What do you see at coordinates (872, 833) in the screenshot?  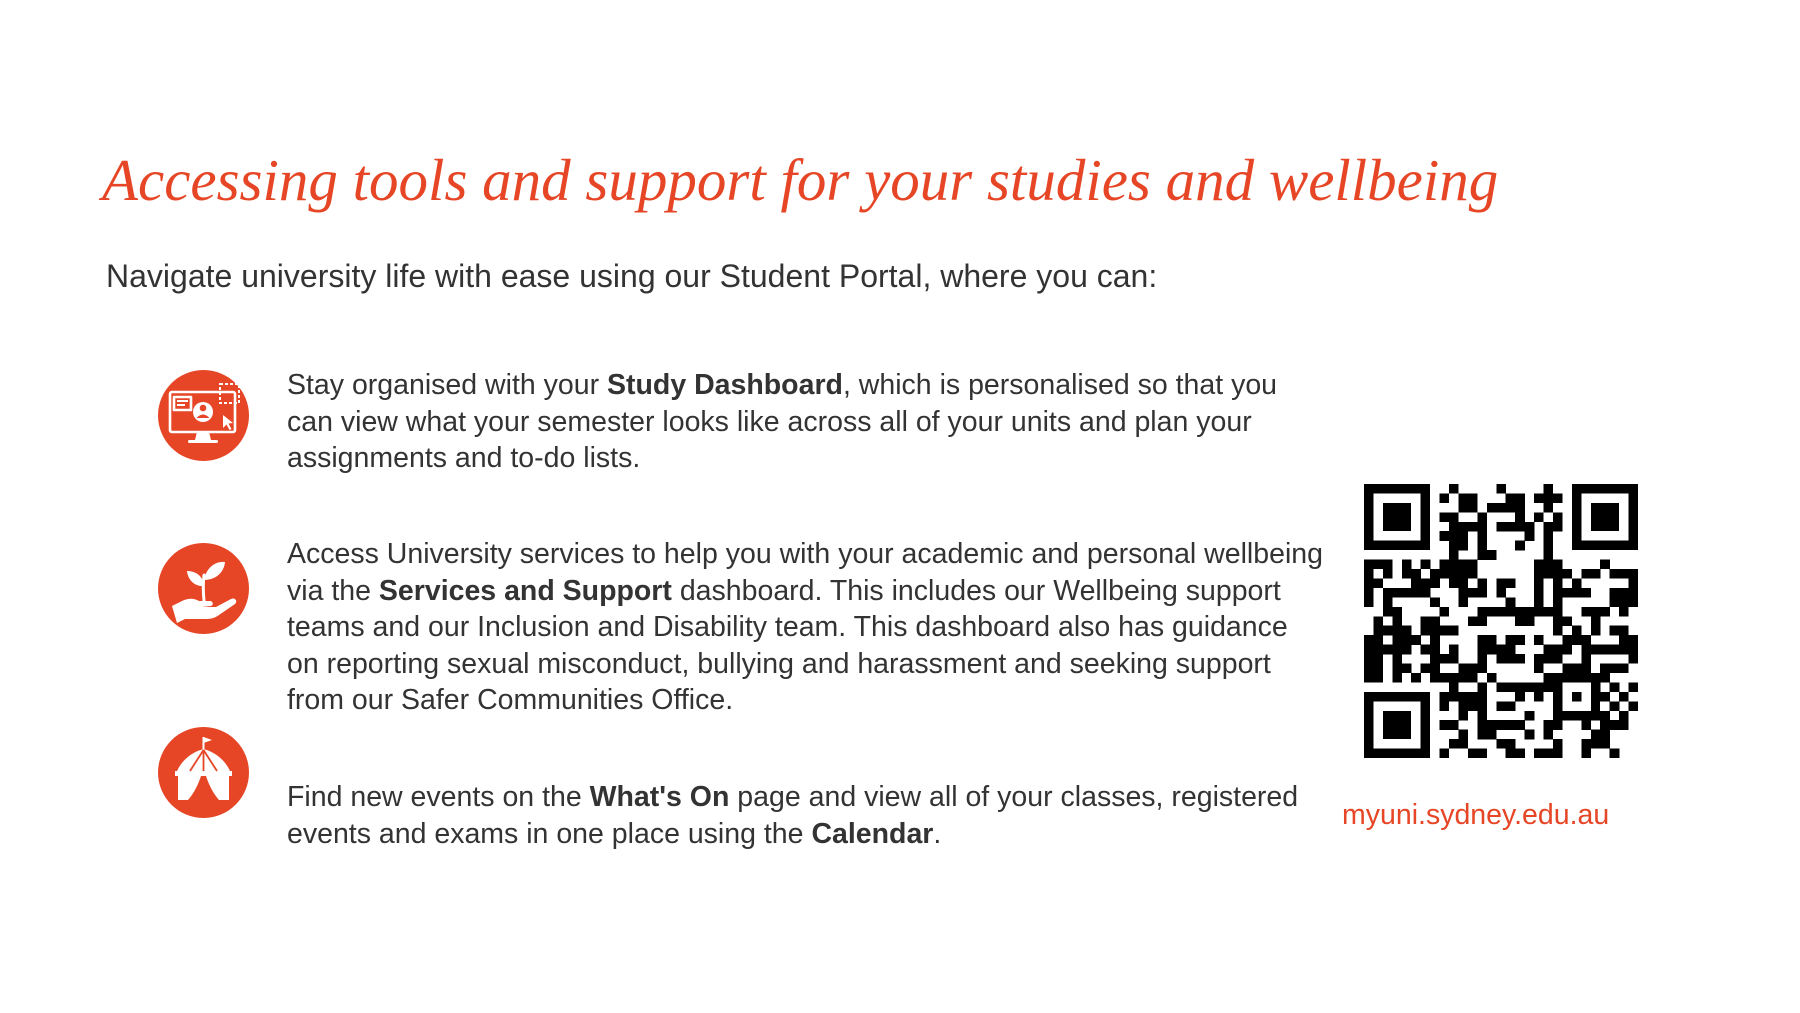 I see `feature-highlight: Calendar` at bounding box center [872, 833].